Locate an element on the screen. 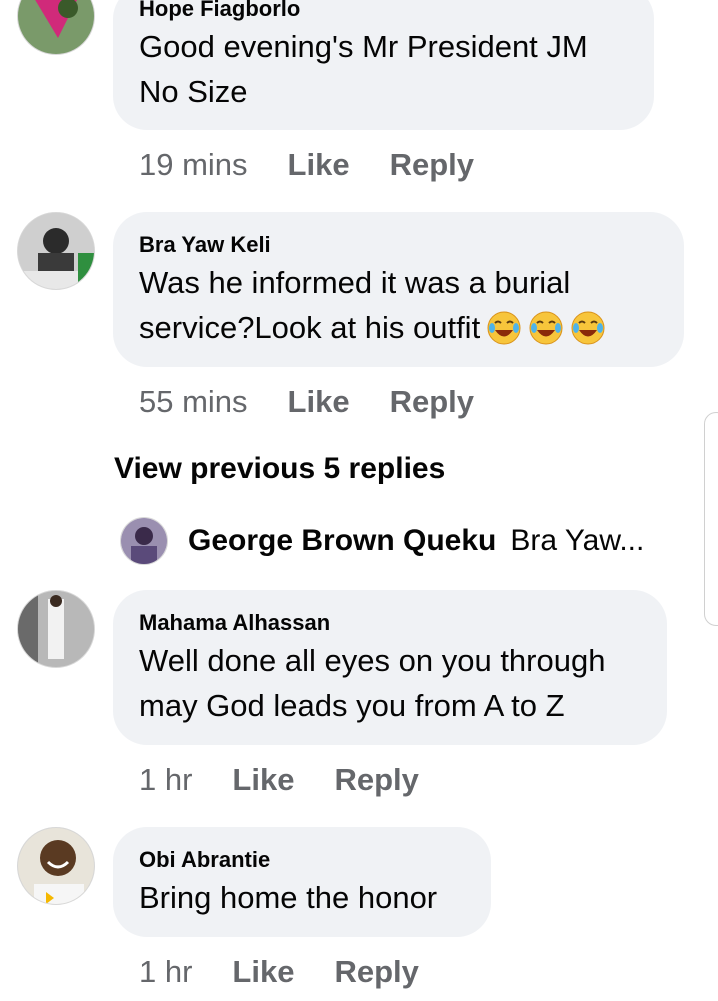  comment-meta: 55 mins Like Reply is located at coordinates (306, 402).